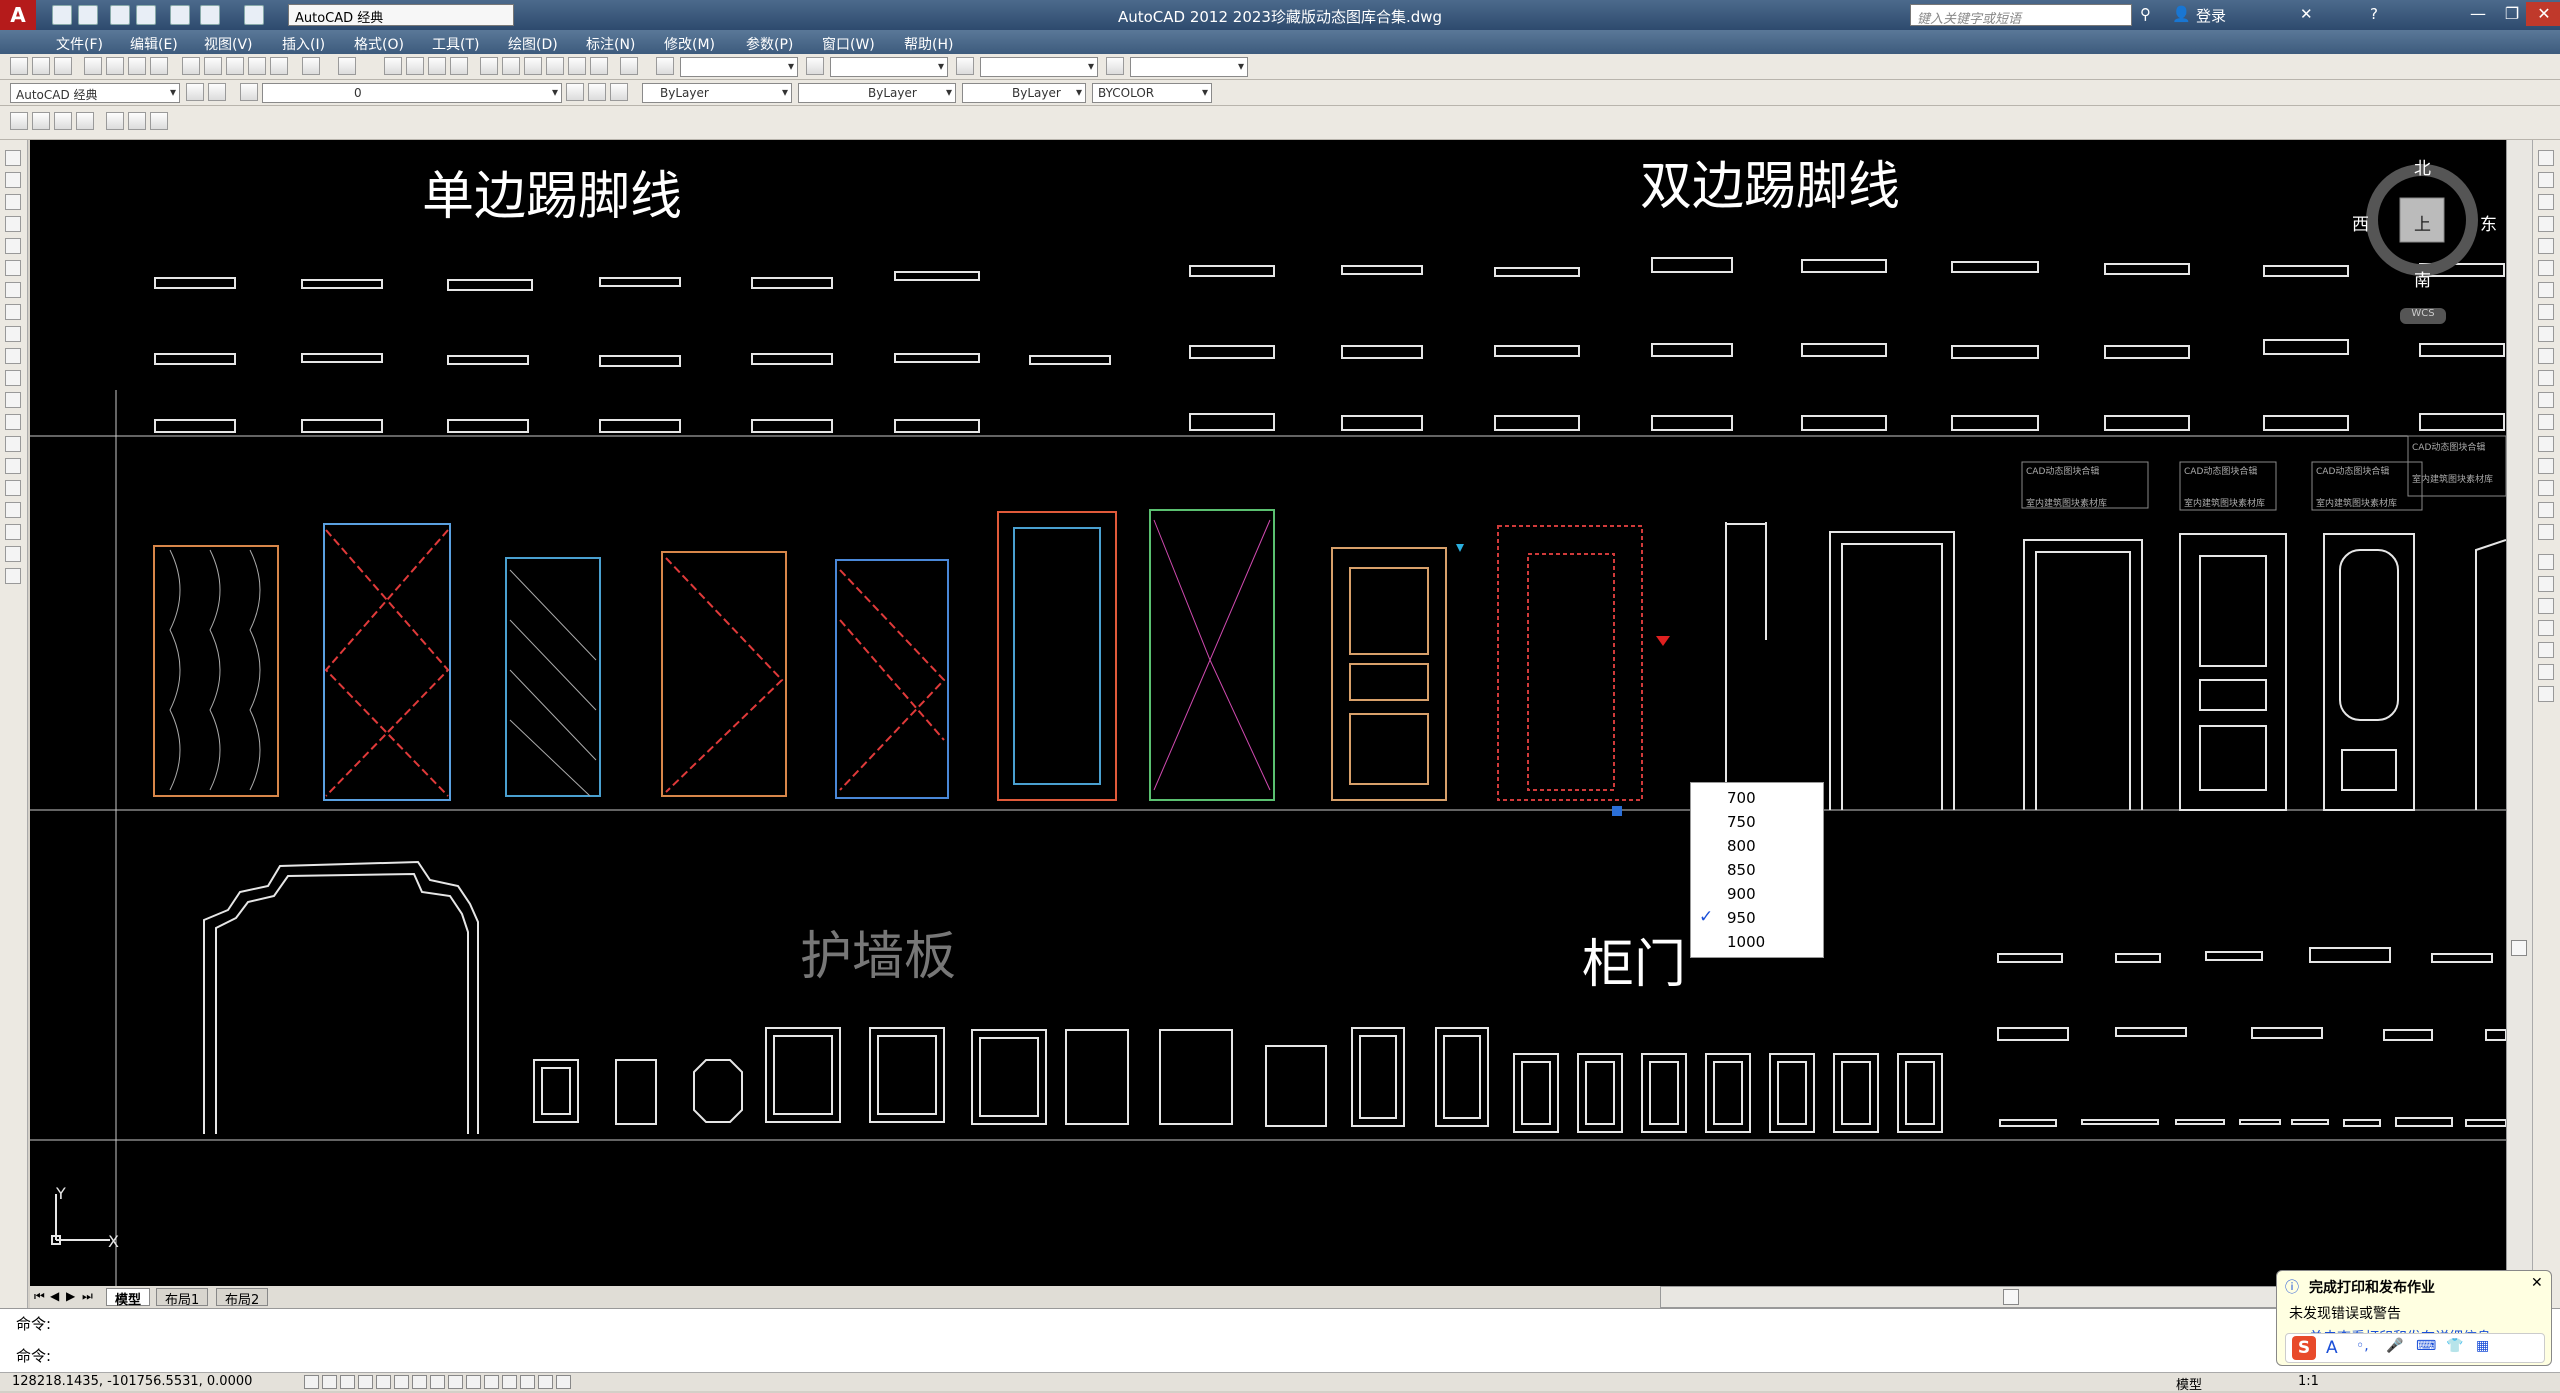  I want to click on dropdown-option-900: 900, so click(1741, 894).